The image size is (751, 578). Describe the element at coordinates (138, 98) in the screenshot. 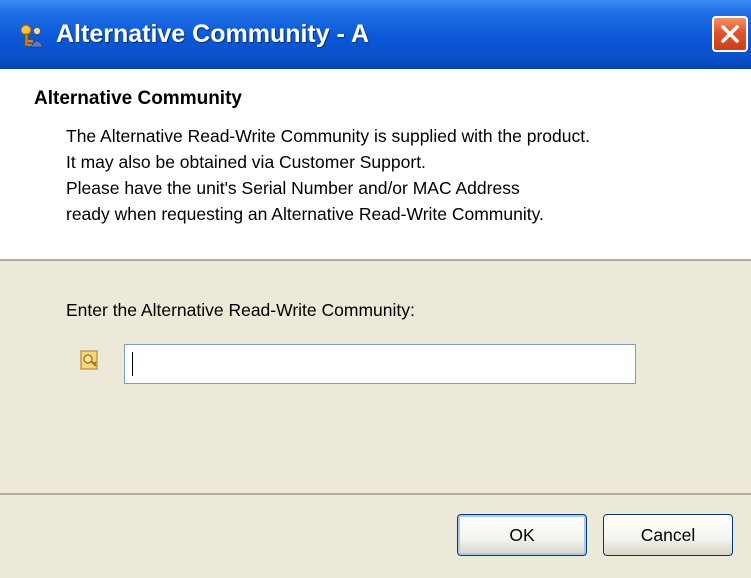

I see `page-heading: Alternative Community` at that location.